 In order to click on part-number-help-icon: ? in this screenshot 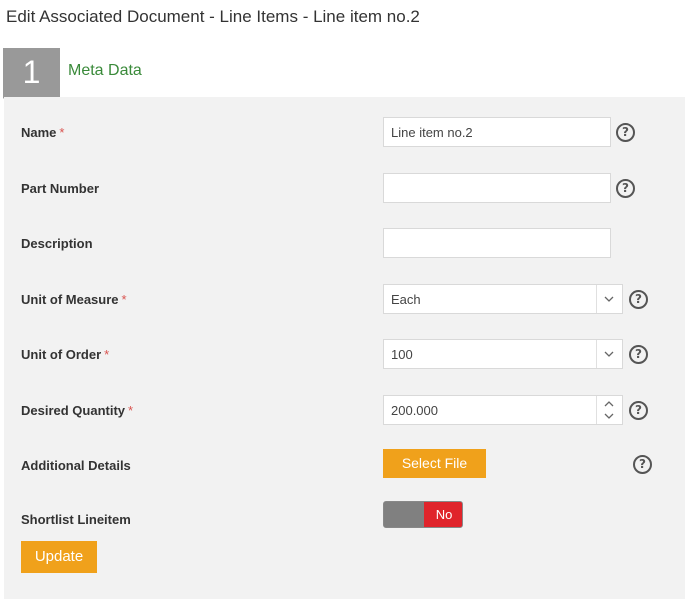, I will do `click(625, 188)`.